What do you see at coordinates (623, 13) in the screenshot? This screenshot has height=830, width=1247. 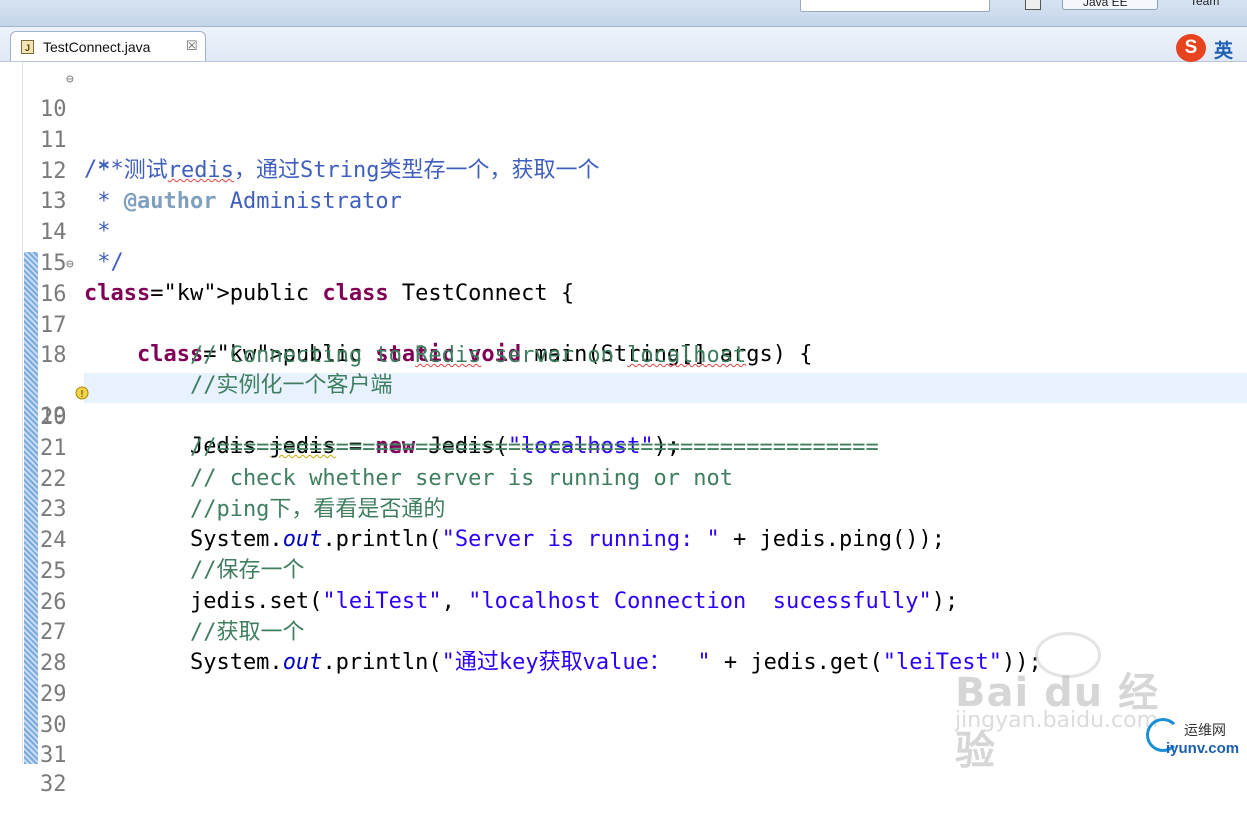 I see `top-toolbar: Java EE Team` at bounding box center [623, 13].